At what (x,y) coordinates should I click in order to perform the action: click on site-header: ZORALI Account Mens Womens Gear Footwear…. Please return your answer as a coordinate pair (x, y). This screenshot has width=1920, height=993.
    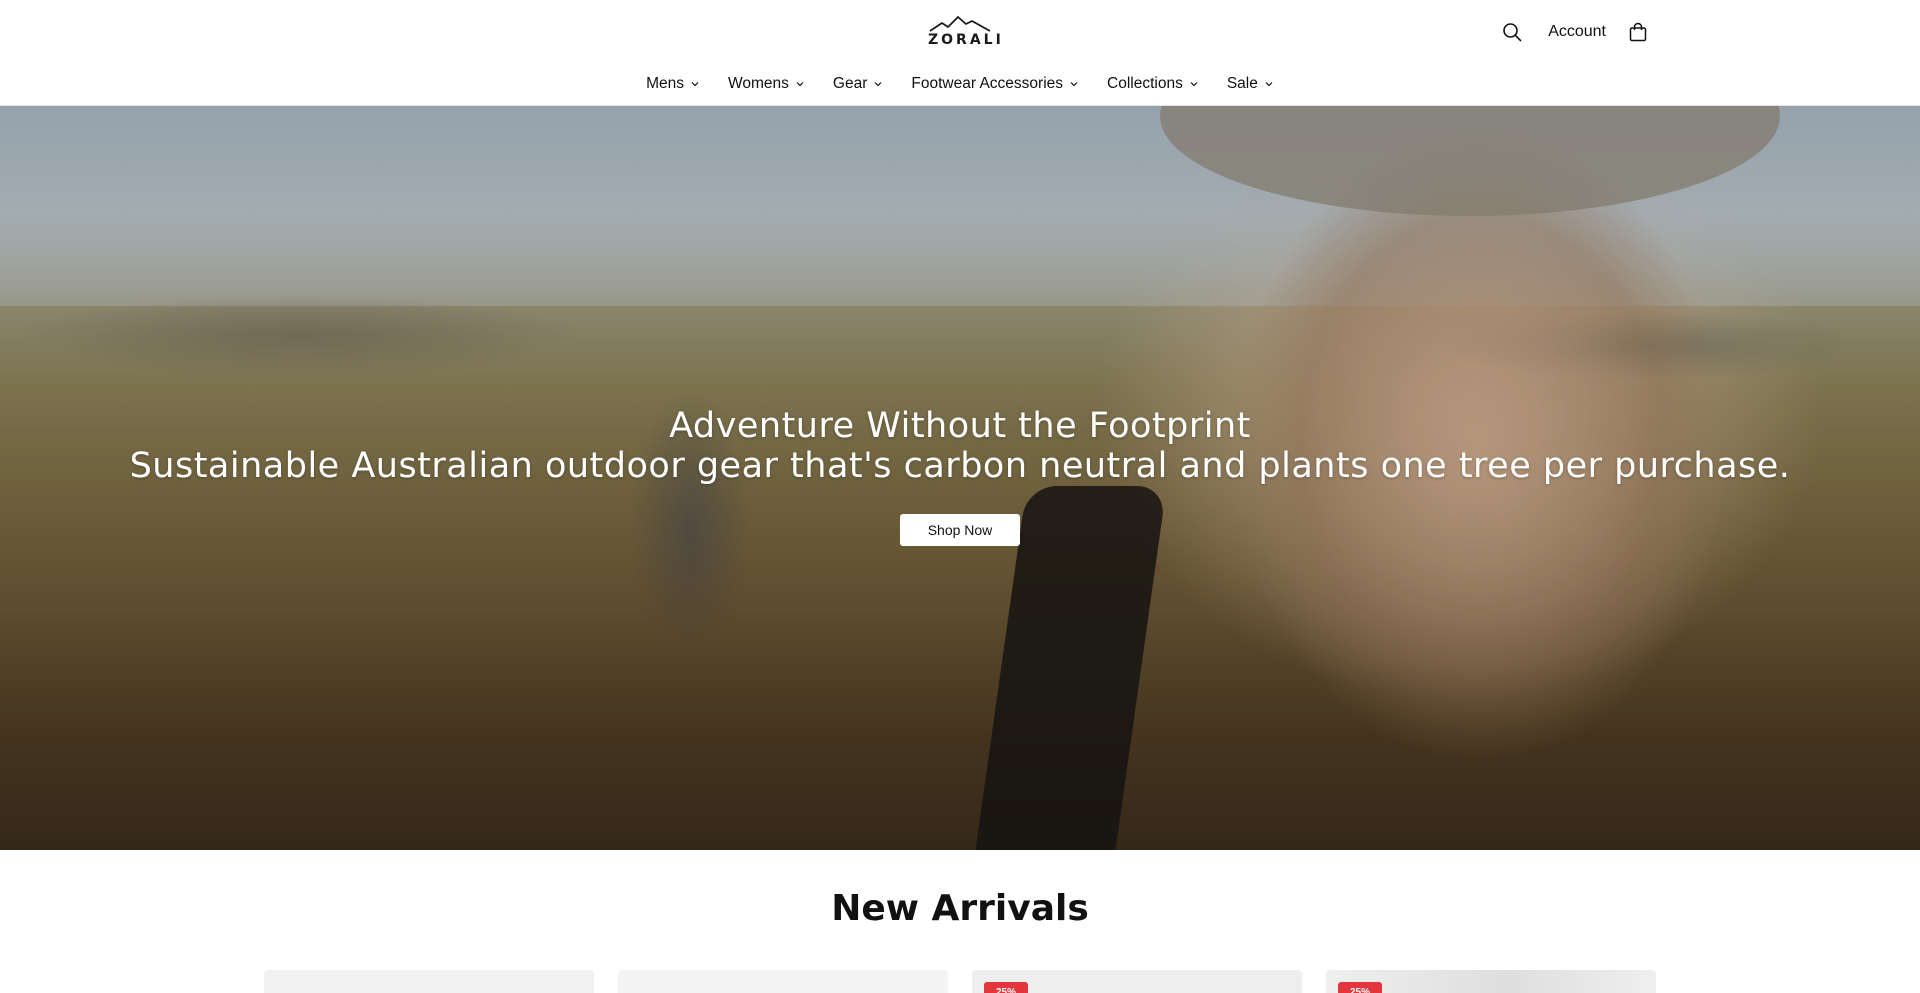
    Looking at the image, I should click on (960, 53).